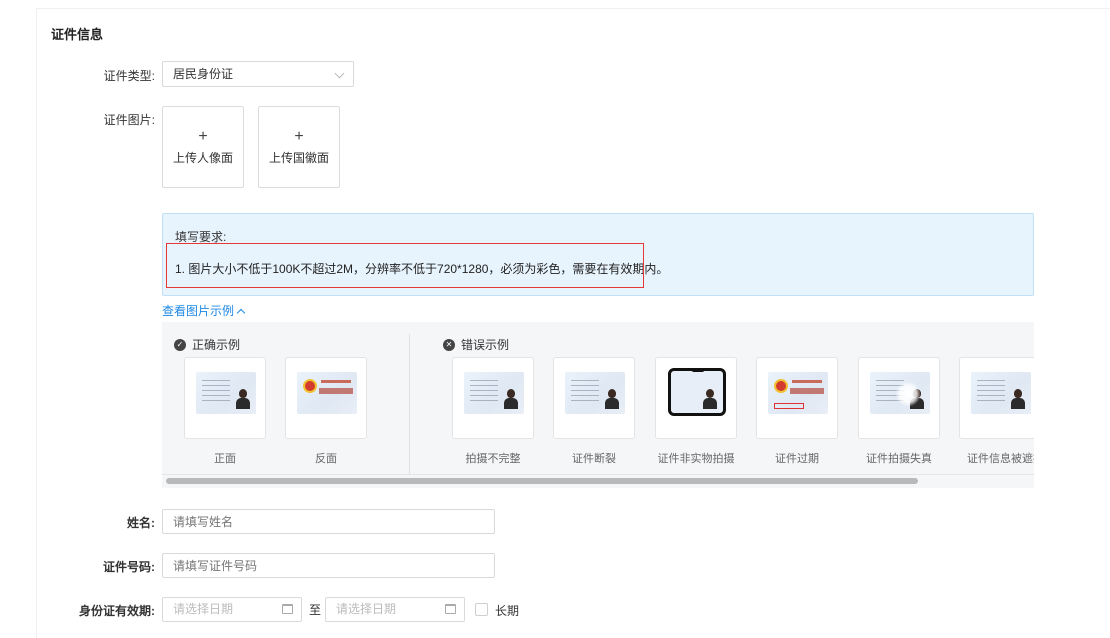 This screenshot has width=1110, height=638. Describe the element at coordinates (203, 74) in the screenshot. I see `id-type-value: 居民身份证` at that location.